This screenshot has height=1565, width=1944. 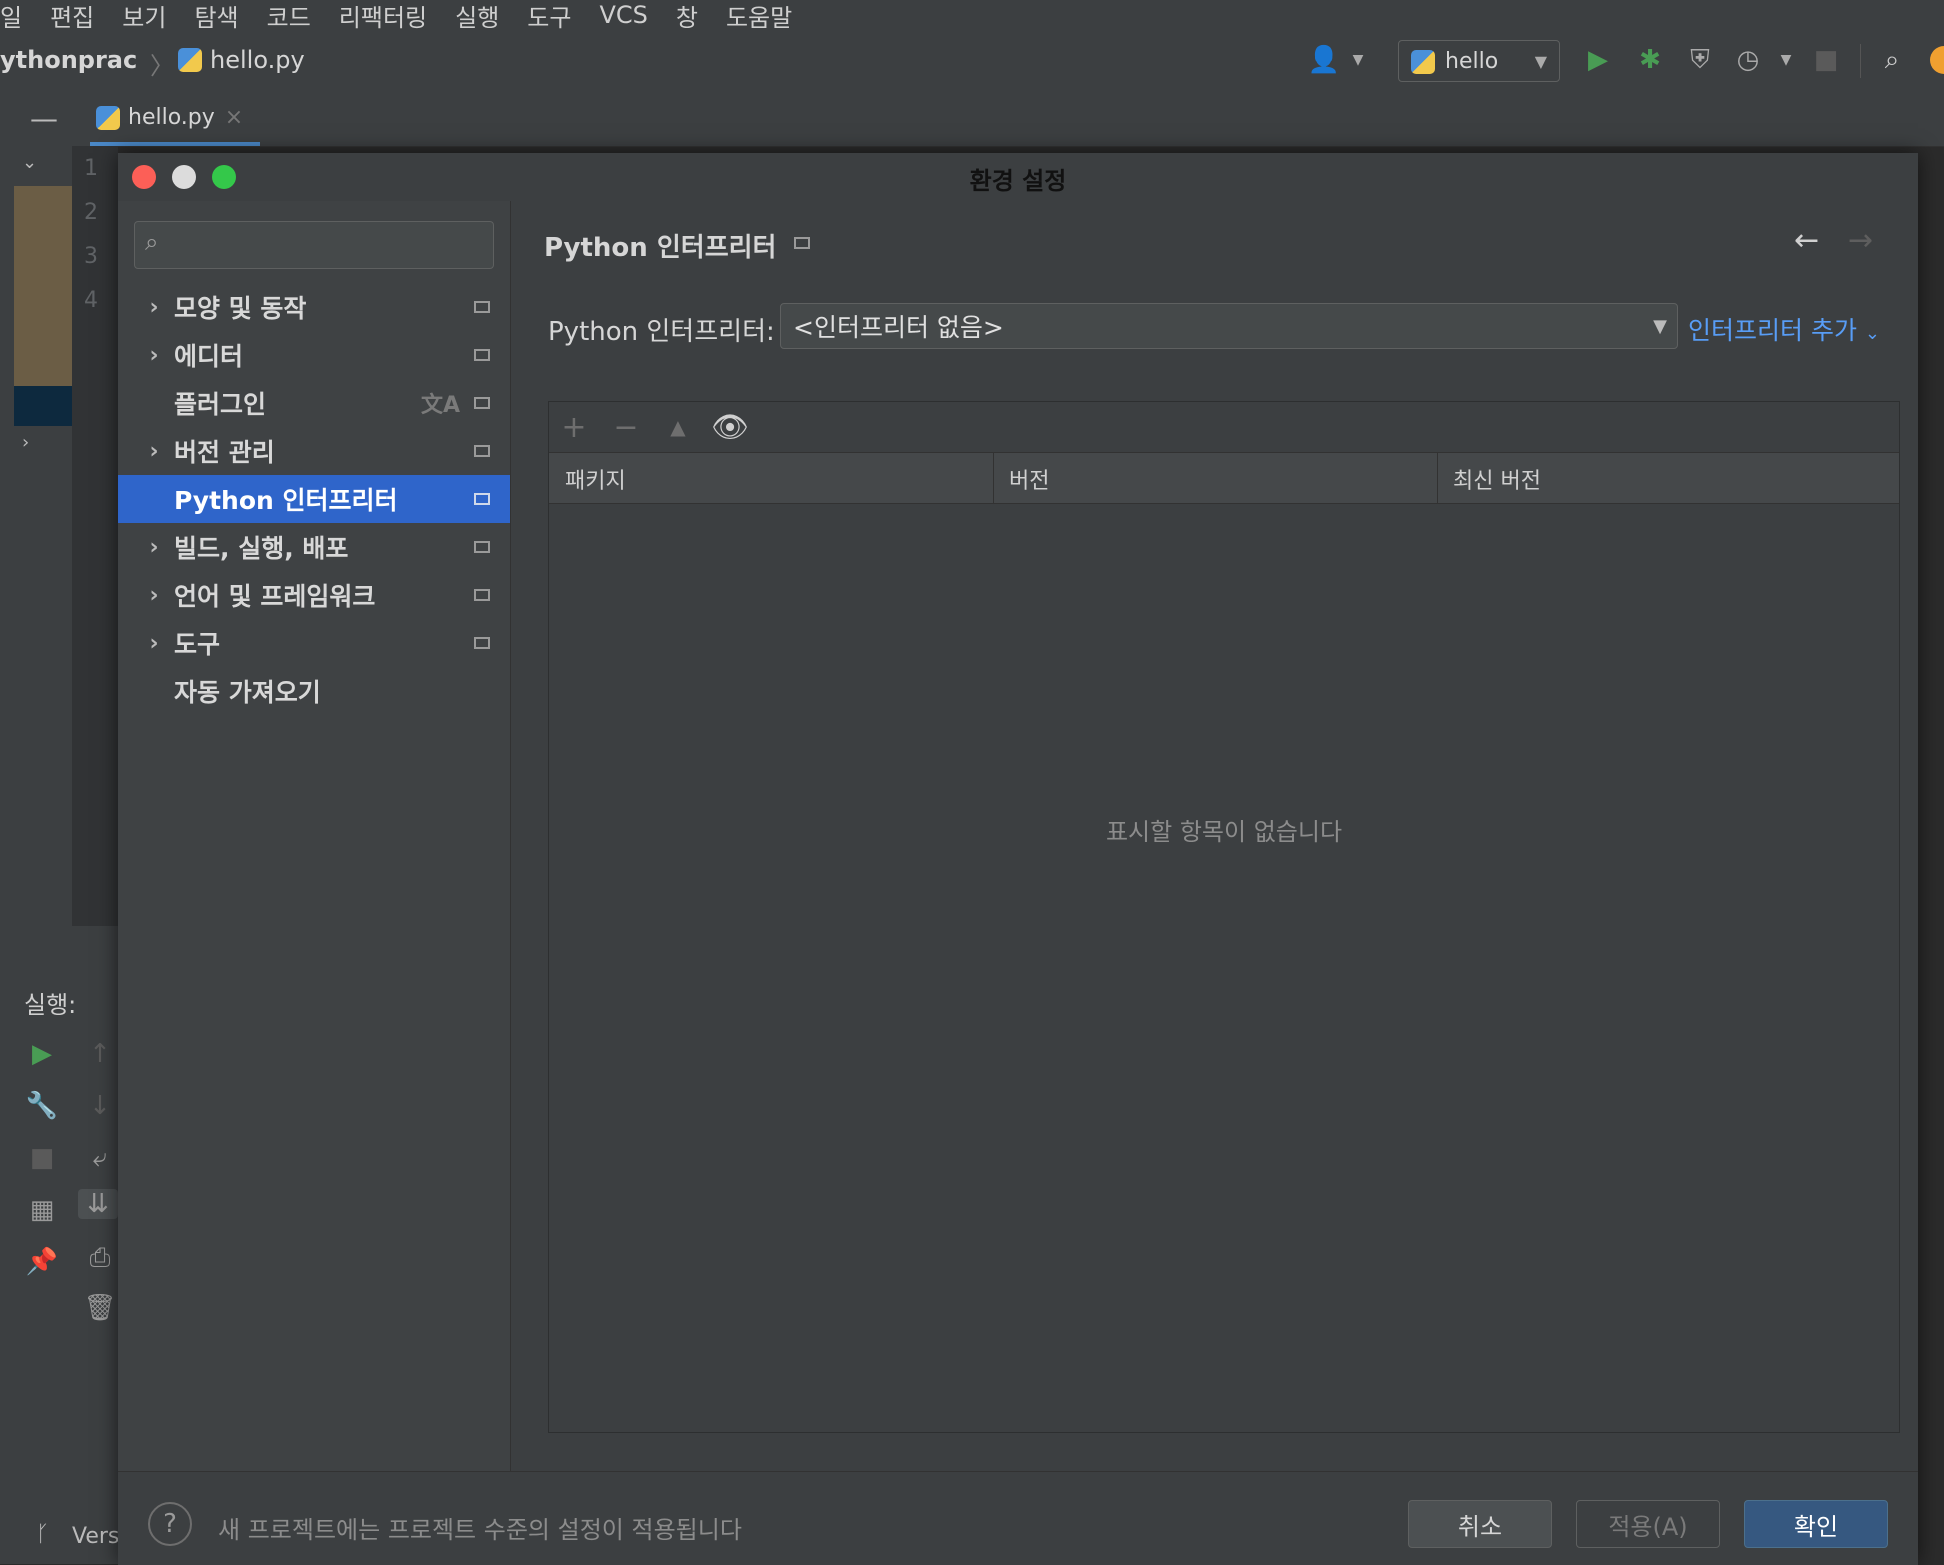 What do you see at coordinates (98, 1204) in the screenshot?
I see `scroll-to-end-icon: ⇊` at bounding box center [98, 1204].